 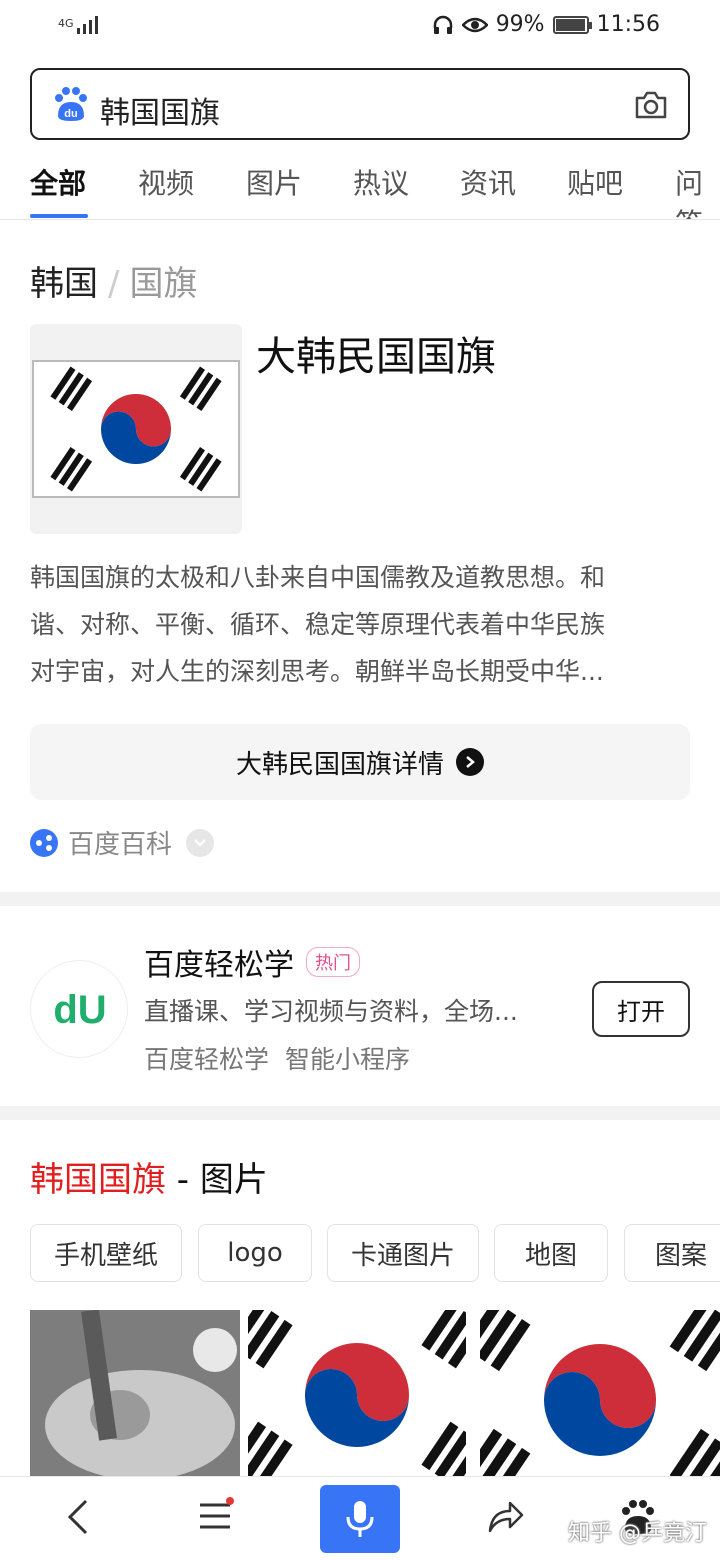 I want to click on baike-icon, so click(x=44, y=842).